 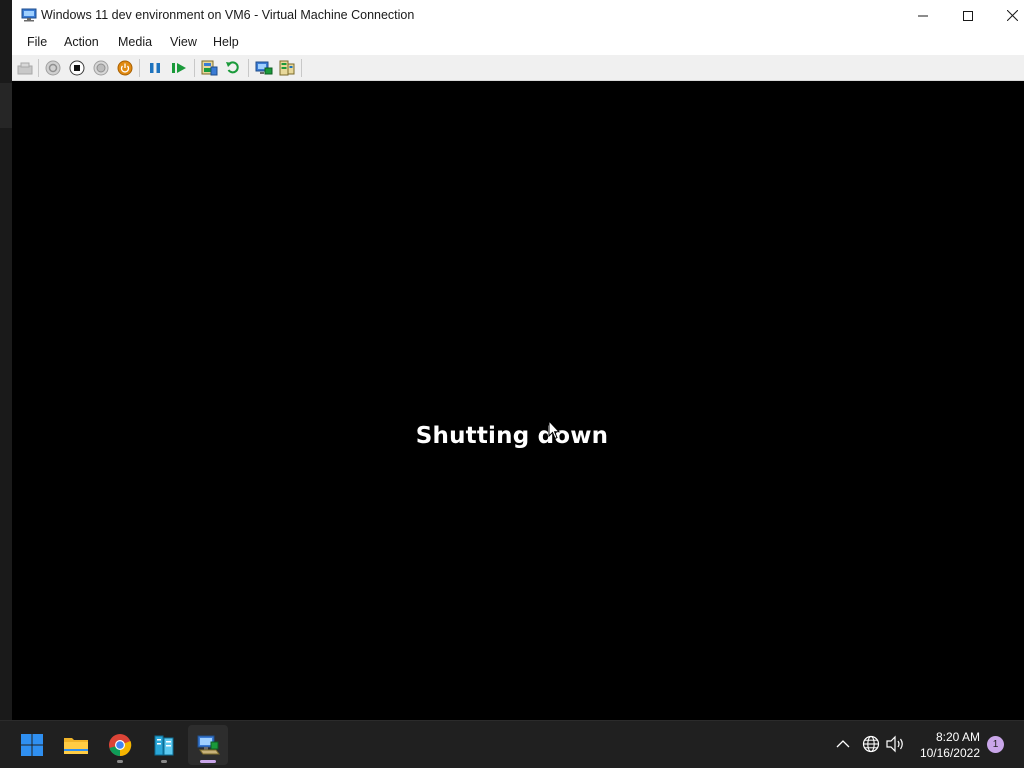 I want to click on menu-help: Help, so click(x=226, y=42).